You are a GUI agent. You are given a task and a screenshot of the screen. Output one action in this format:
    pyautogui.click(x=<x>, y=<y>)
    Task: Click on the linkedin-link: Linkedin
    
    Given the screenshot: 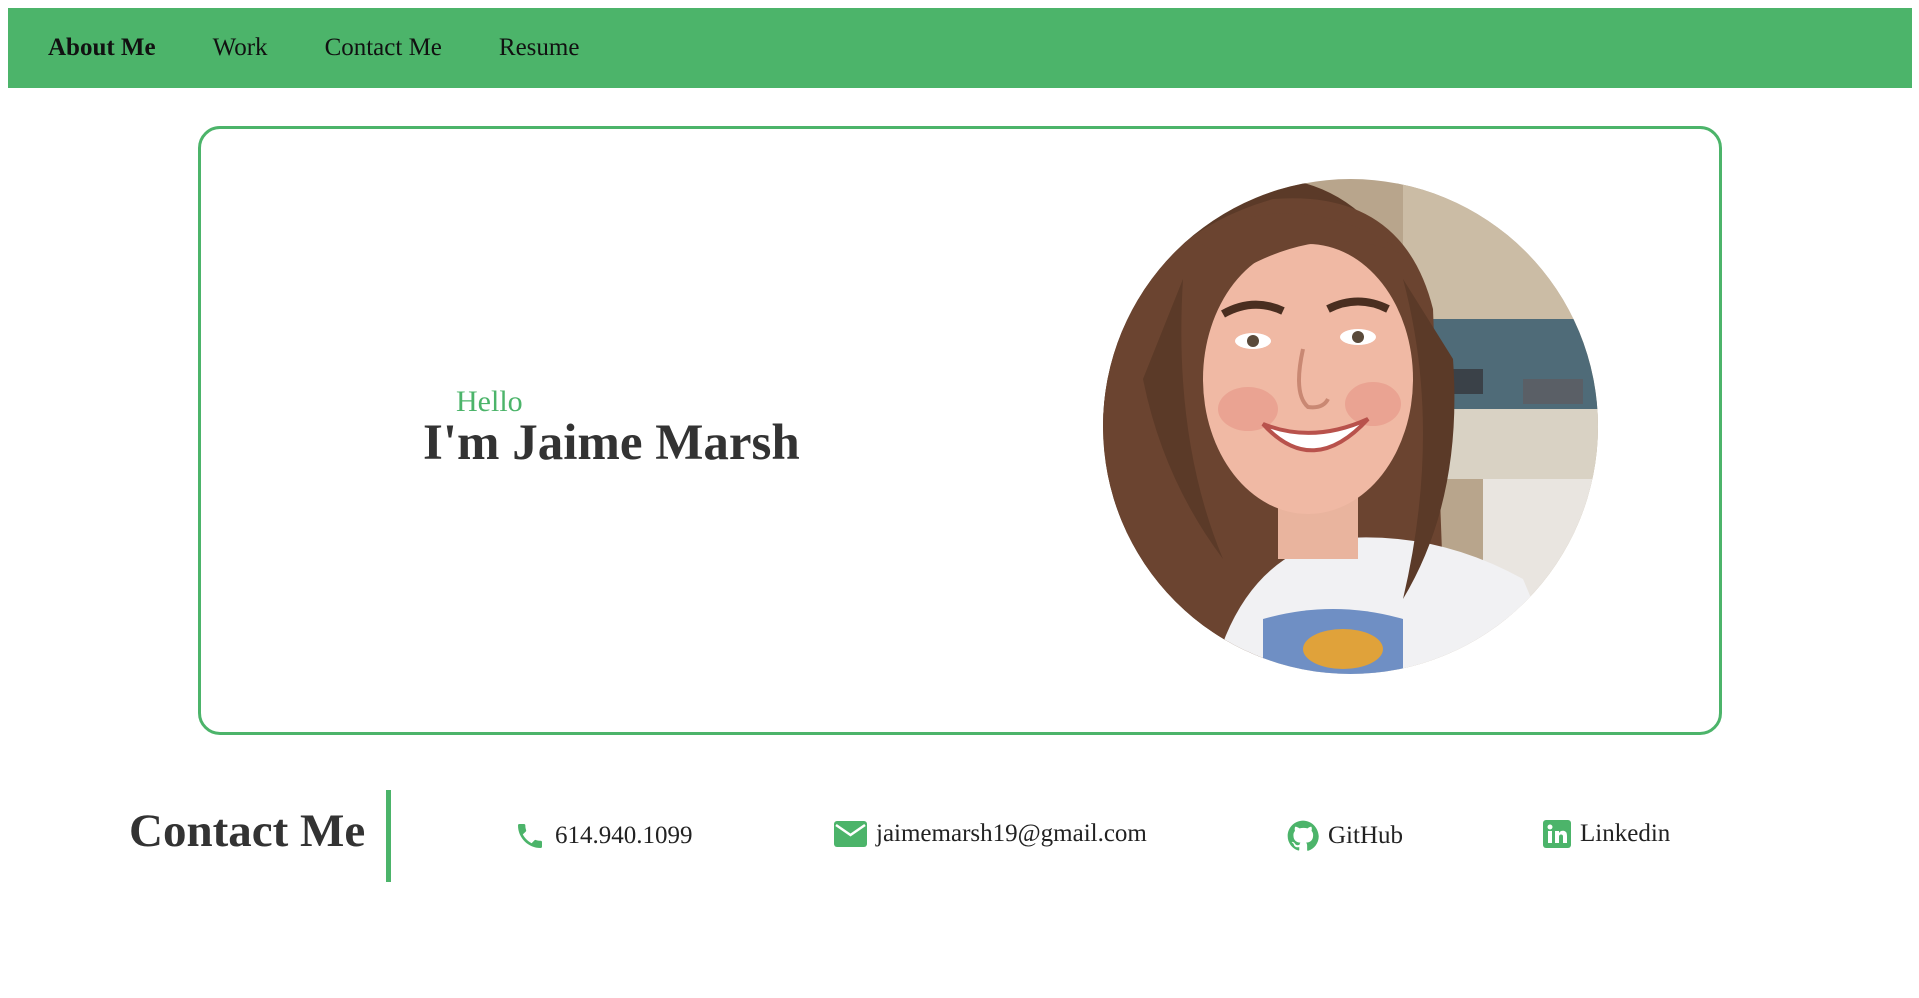 What is the action you would take?
    pyautogui.click(x=1606, y=834)
    